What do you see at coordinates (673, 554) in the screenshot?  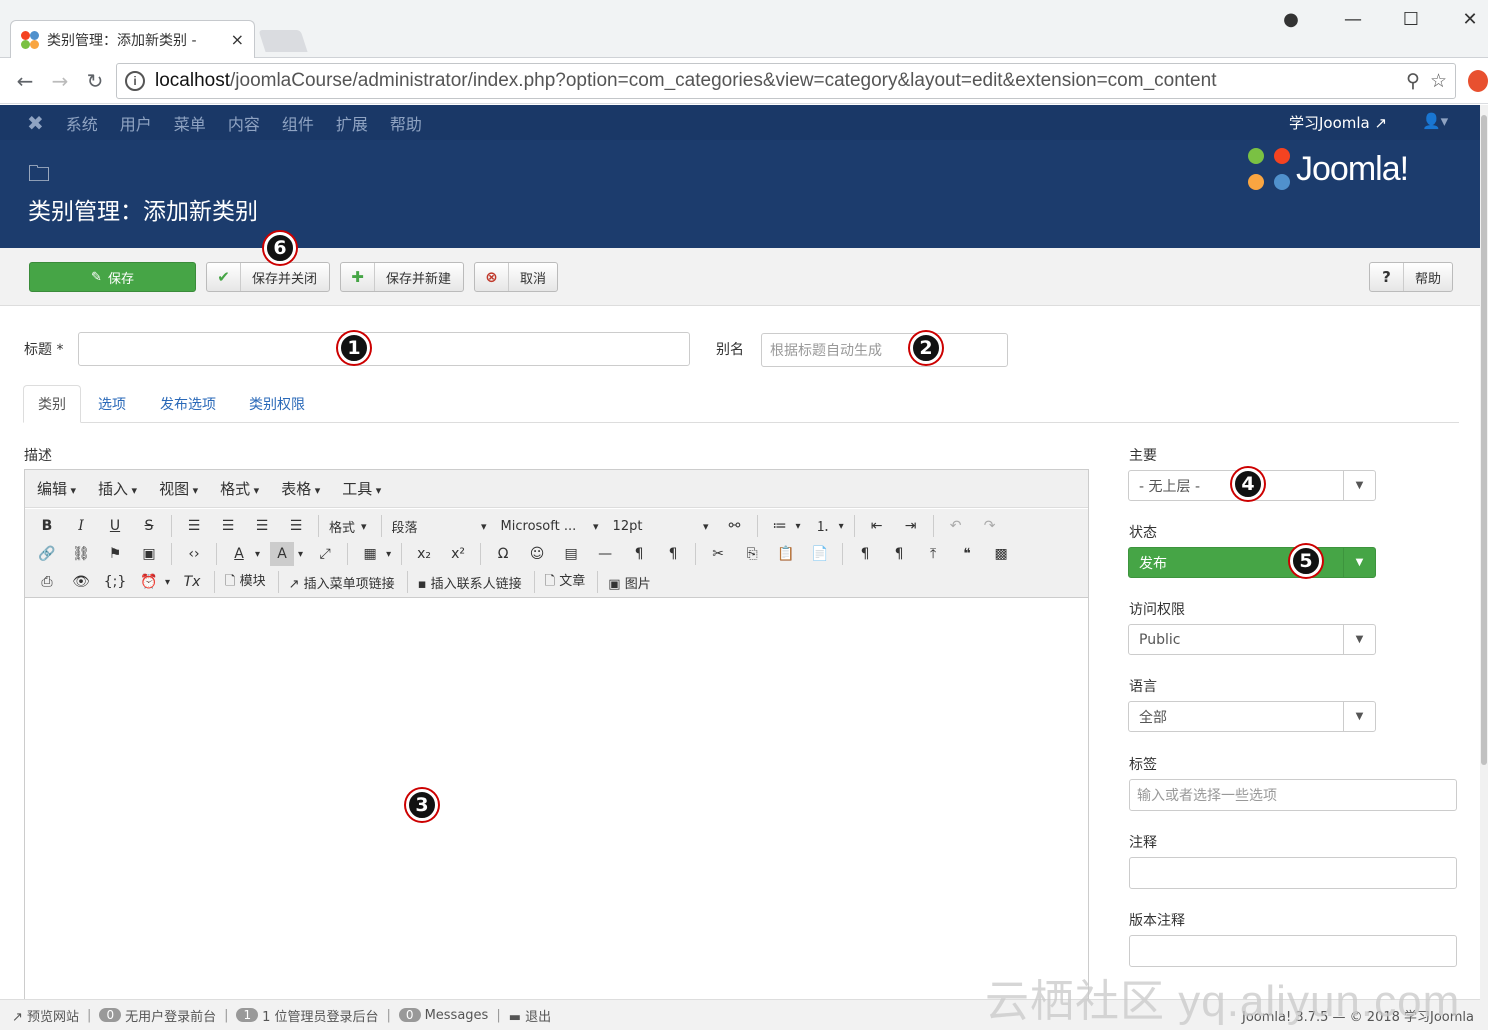 I see `rtl-icon: ¶` at bounding box center [673, 554].